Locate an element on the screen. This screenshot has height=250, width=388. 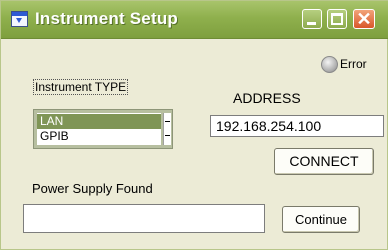
window-title: Instrument Setup is located at coordinates (106, 18).